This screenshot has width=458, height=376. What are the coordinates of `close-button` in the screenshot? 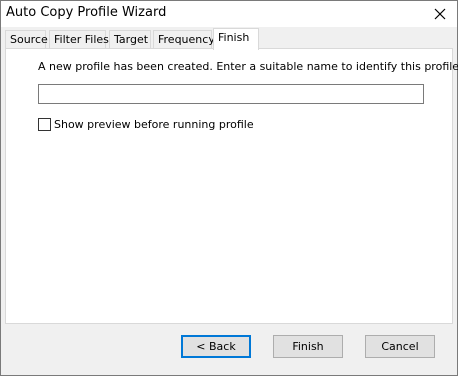 It's located at (440, 14).